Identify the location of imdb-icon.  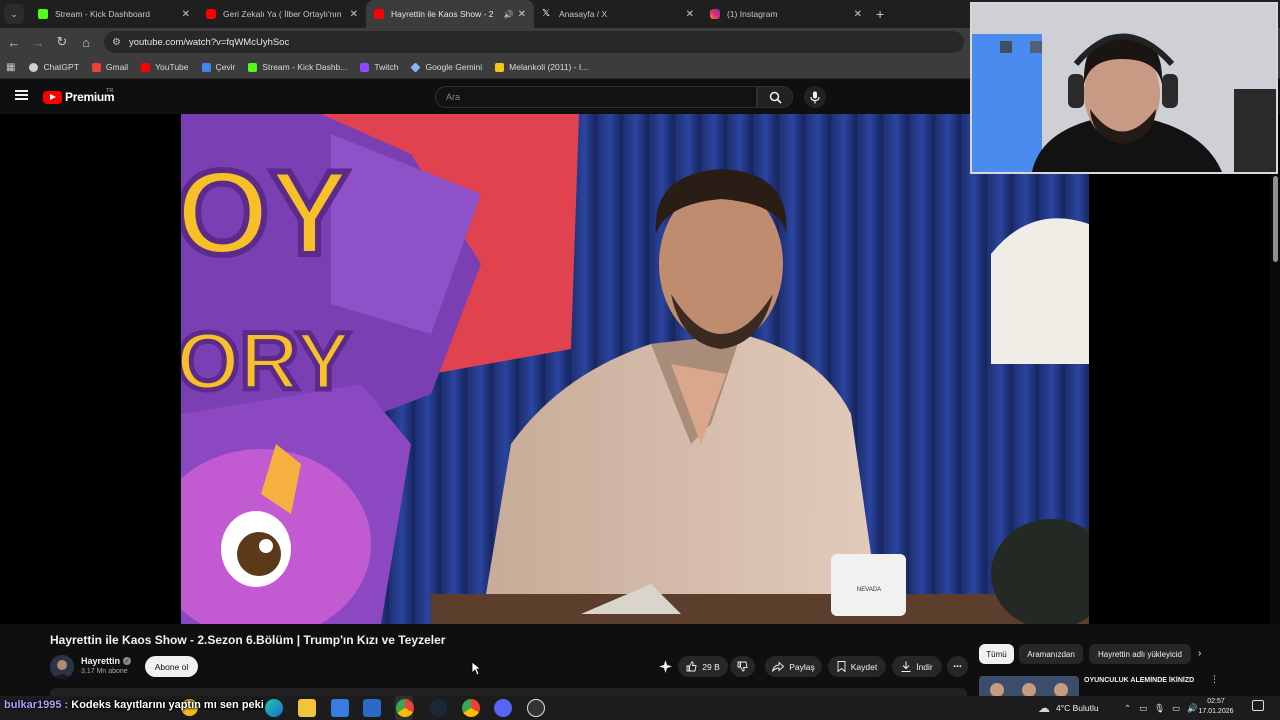
(500, 67).